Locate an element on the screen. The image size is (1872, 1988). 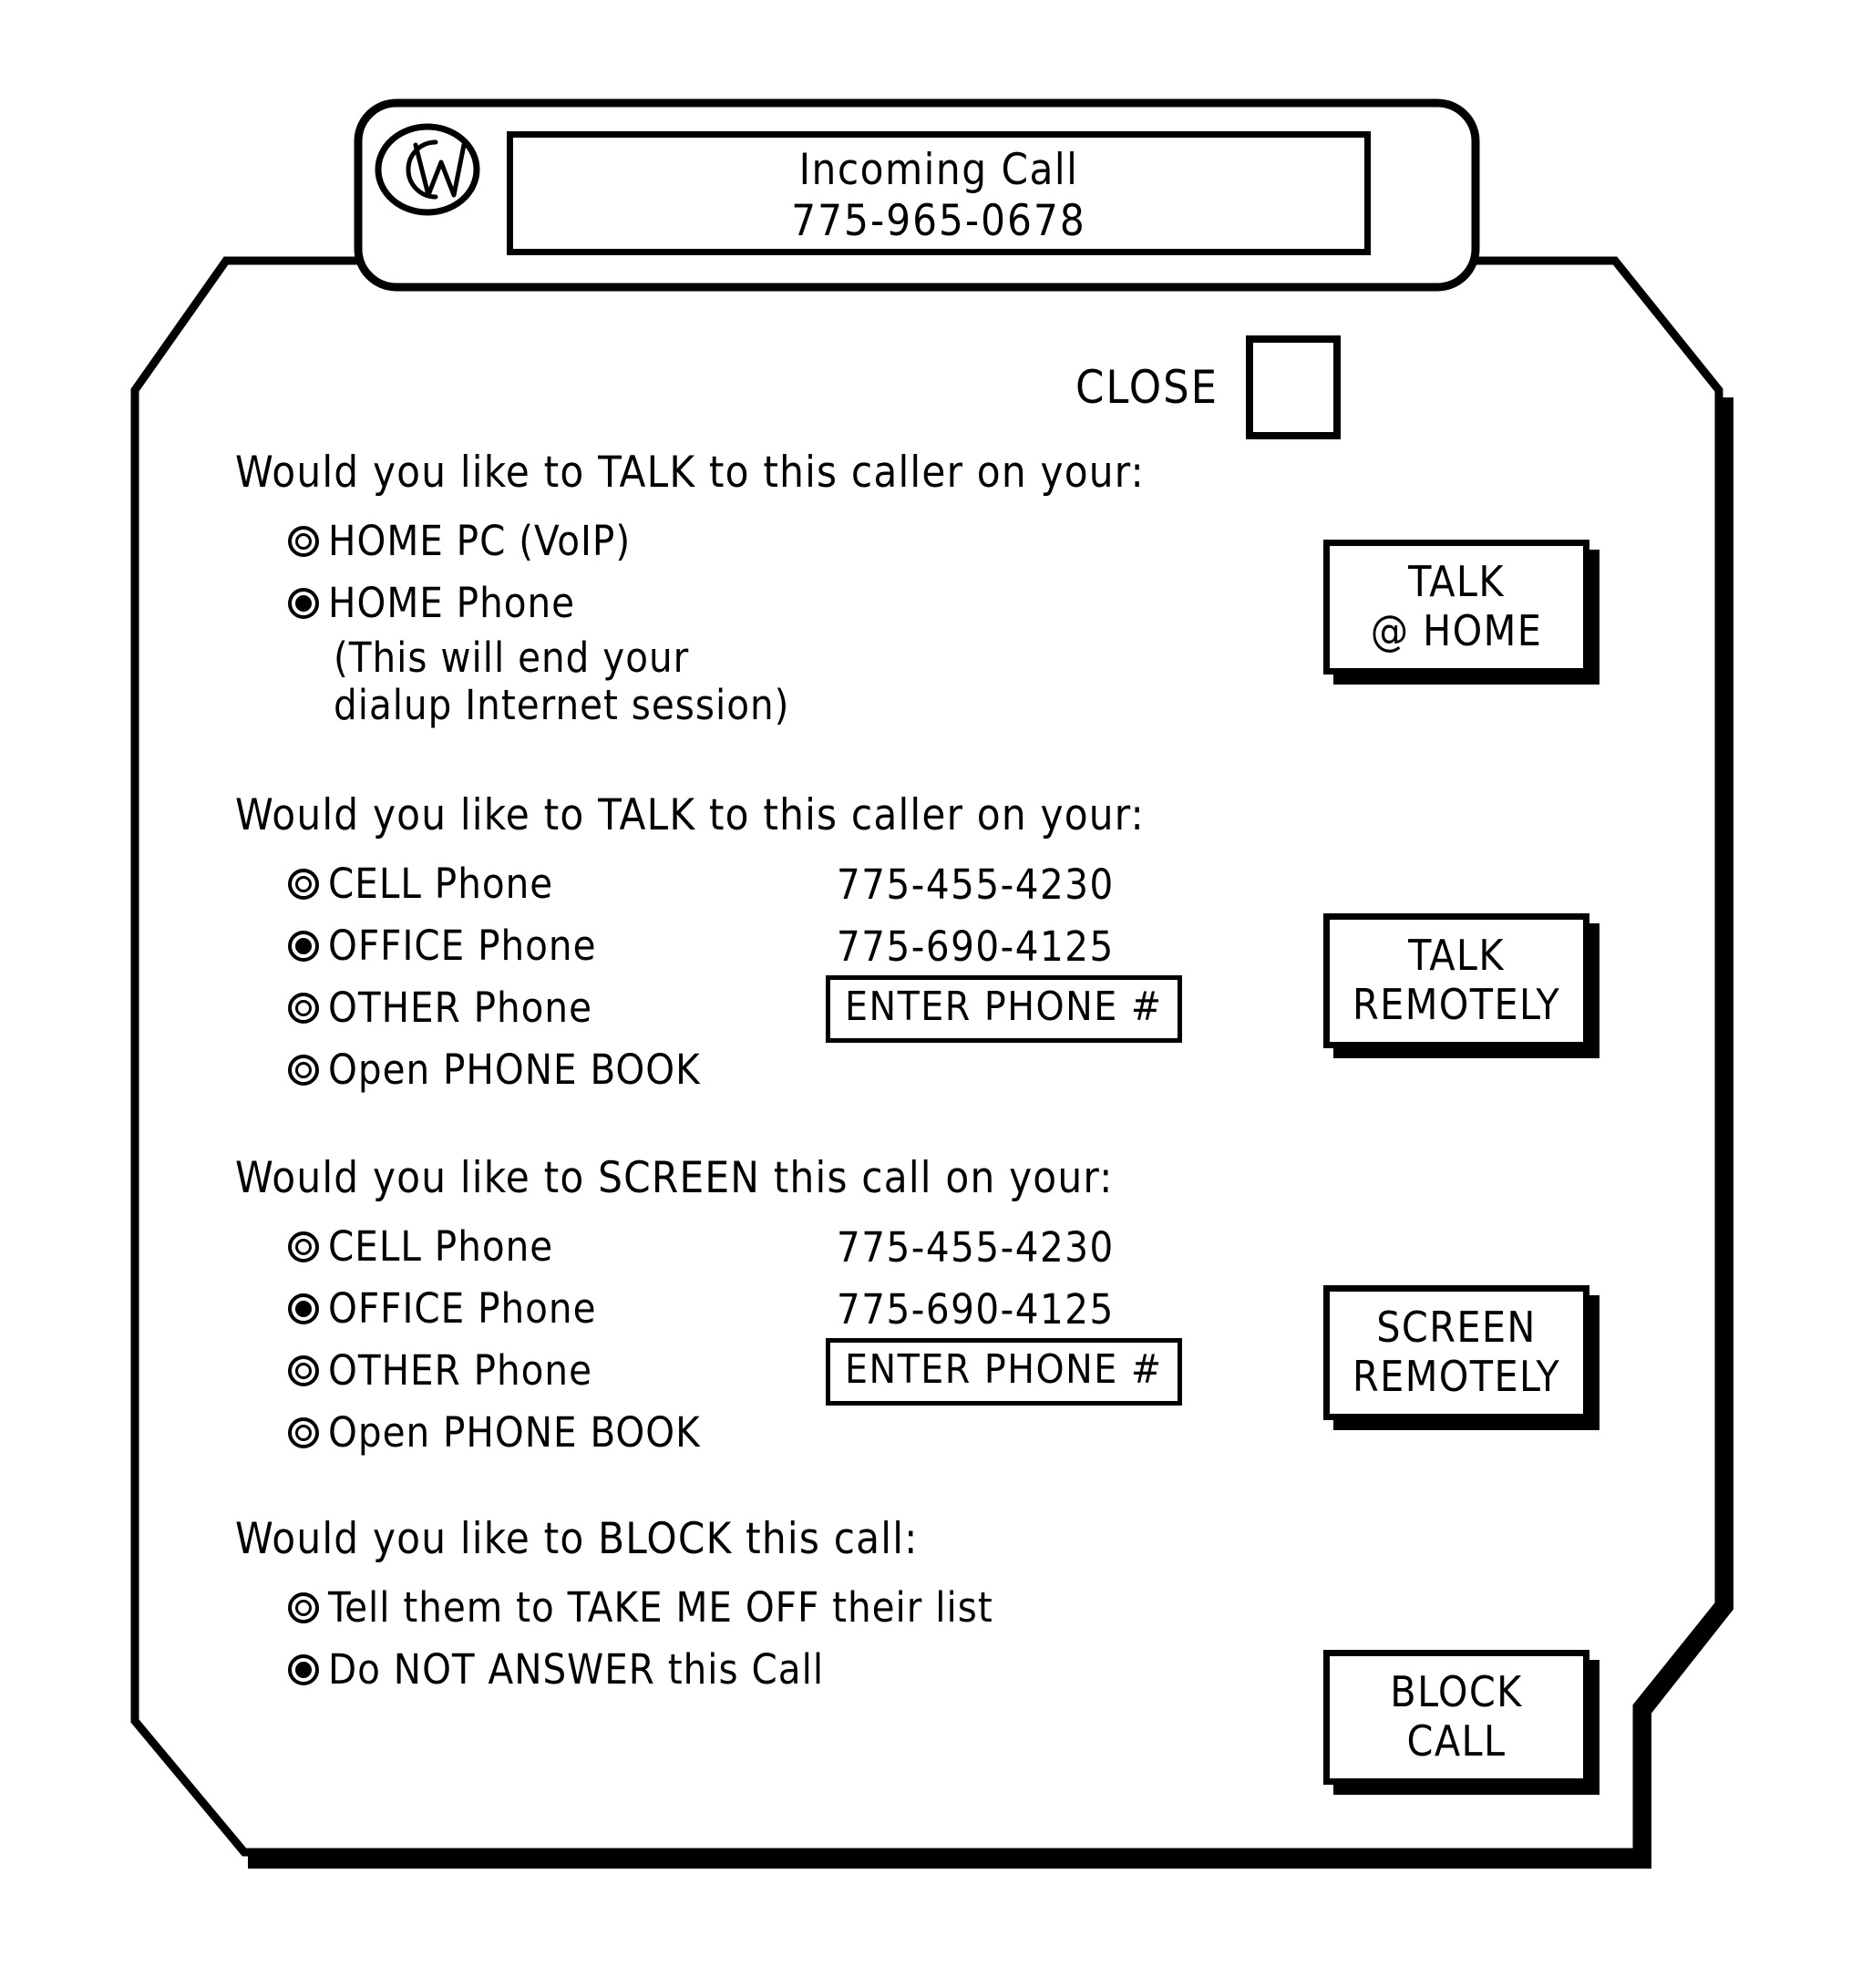
header-bar: Incoming Call 775-965-0678 is located at coordinates (917, 195).